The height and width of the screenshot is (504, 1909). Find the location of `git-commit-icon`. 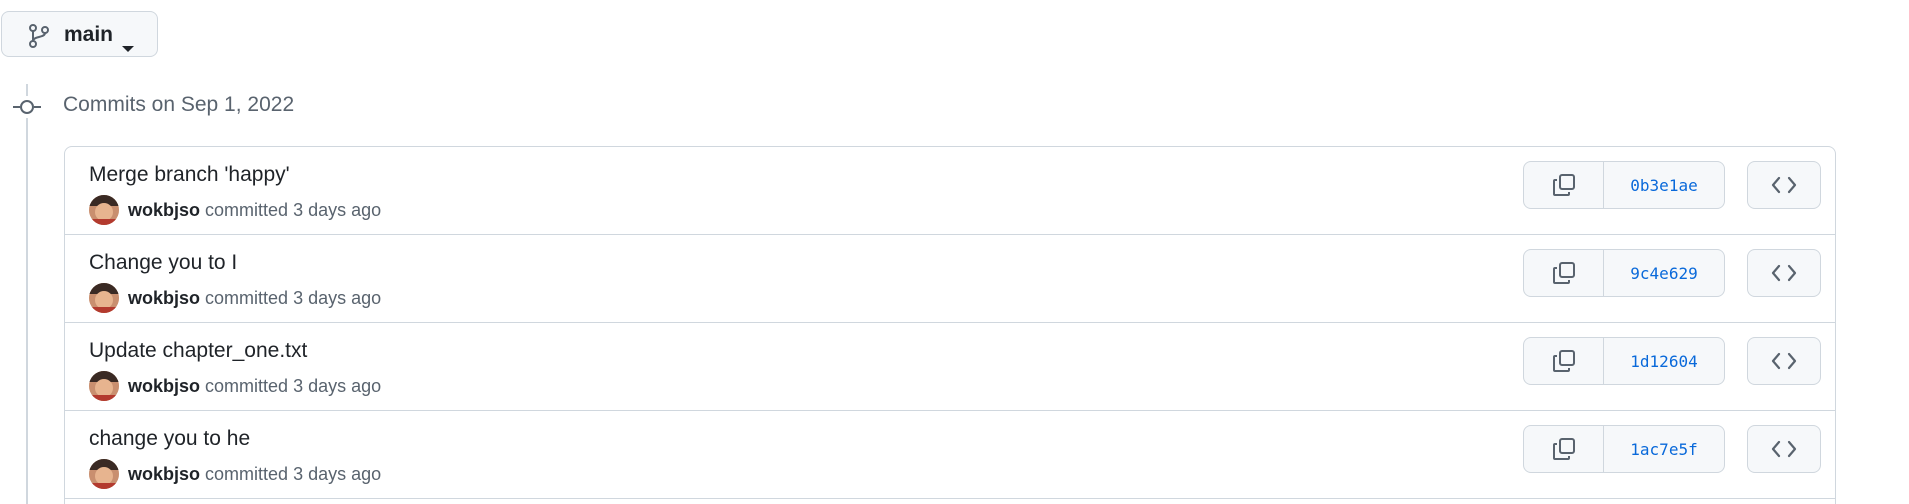

git-commit-icon is located at coordinates (27, 107).